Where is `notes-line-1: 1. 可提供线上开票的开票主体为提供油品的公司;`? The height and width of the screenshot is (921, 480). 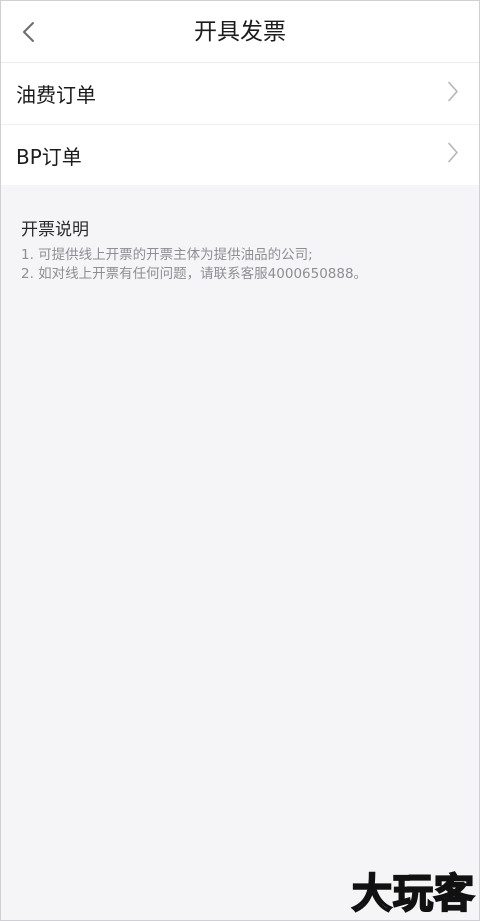 notes-line-1: 1. 可提供线上开票的开票主体为提供油品的公司; is located at coordinates (167, 255).